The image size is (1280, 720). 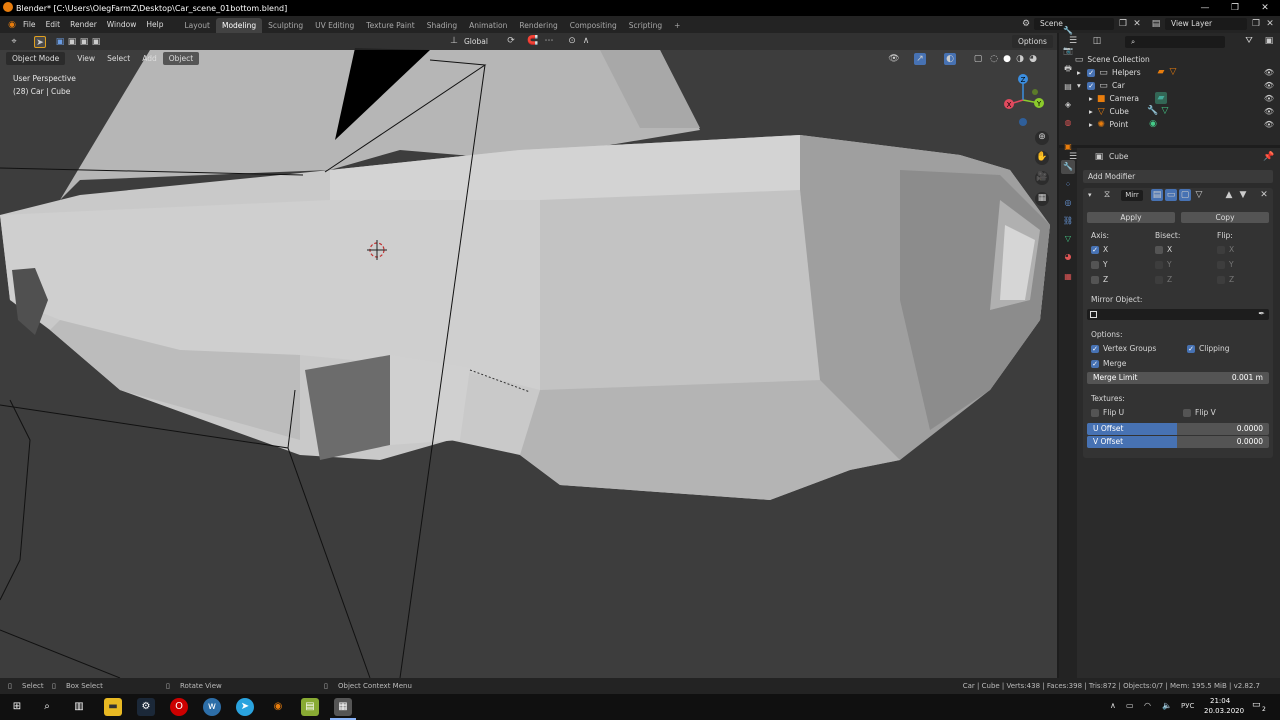 I want to click on flip-z-checkbox, so click(x=1221, y=280).